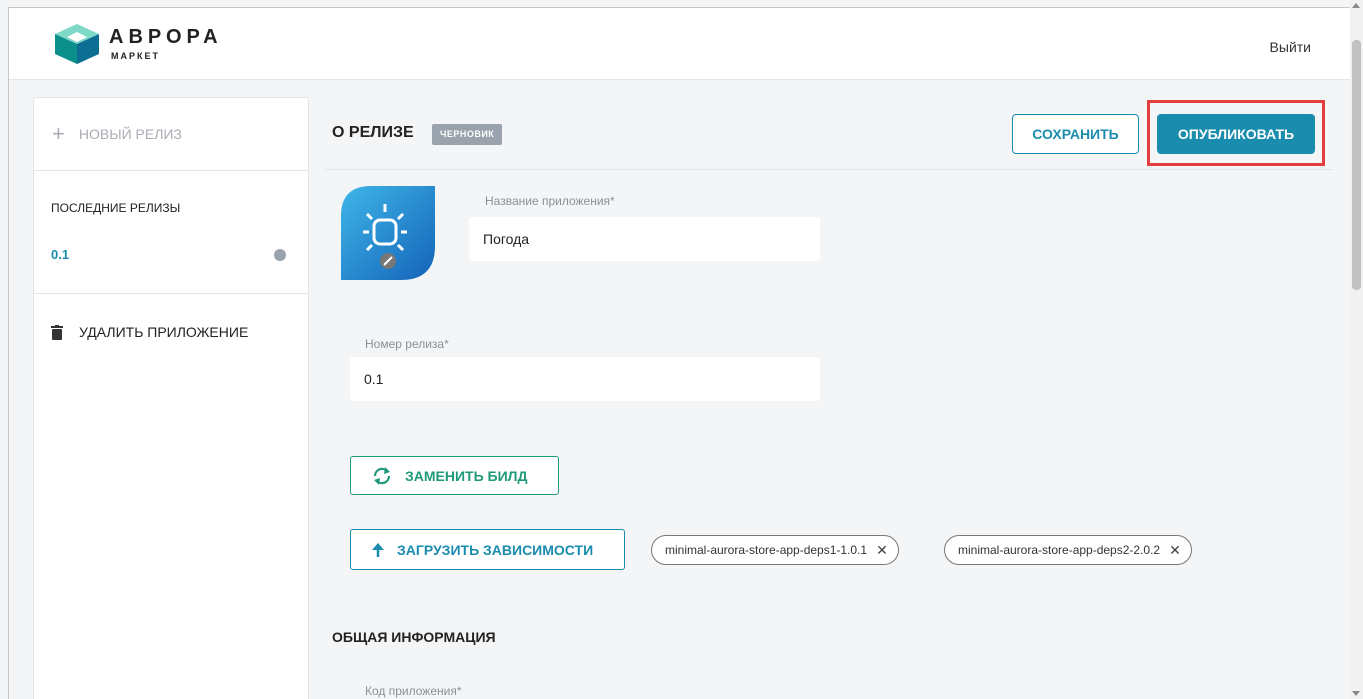 This screenshot has height=699, width=1363. I want to click on recent-releases-title: ПОСЛЕДНИЕ РЕЛИЗЫ, so click(116, 208).